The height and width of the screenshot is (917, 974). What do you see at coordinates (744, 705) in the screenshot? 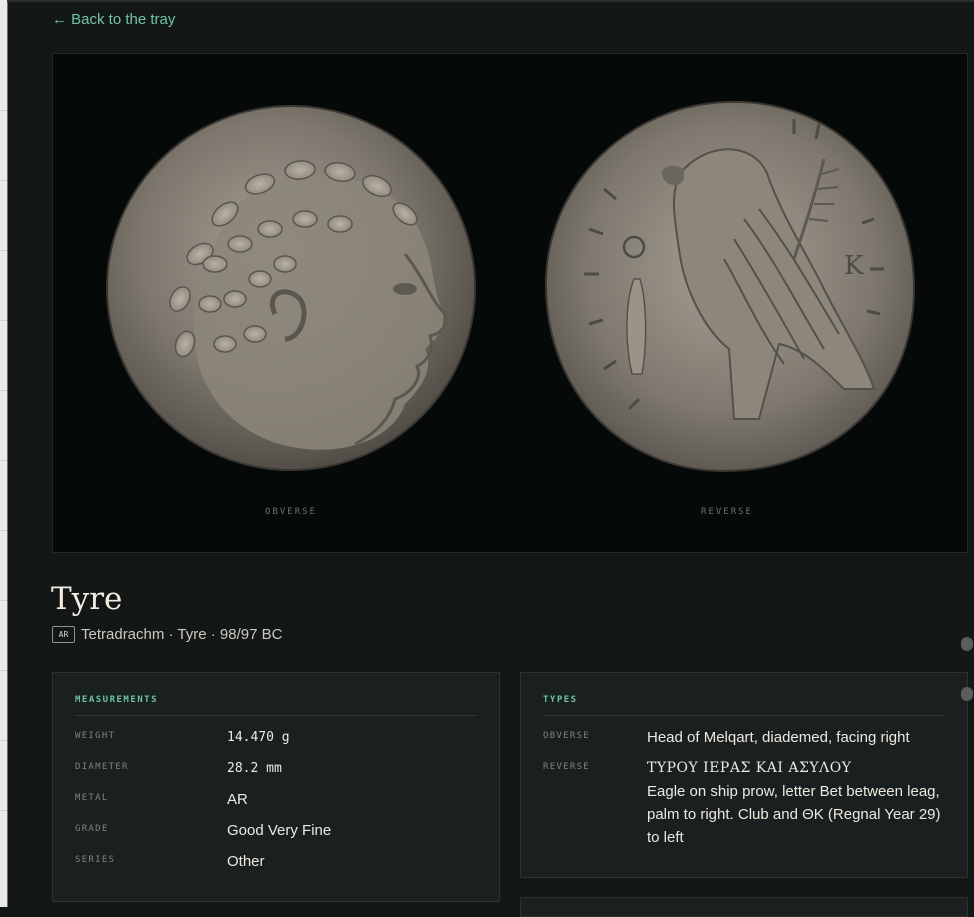
I see `types-heading: TYPES` at bounding box center [744, 705].